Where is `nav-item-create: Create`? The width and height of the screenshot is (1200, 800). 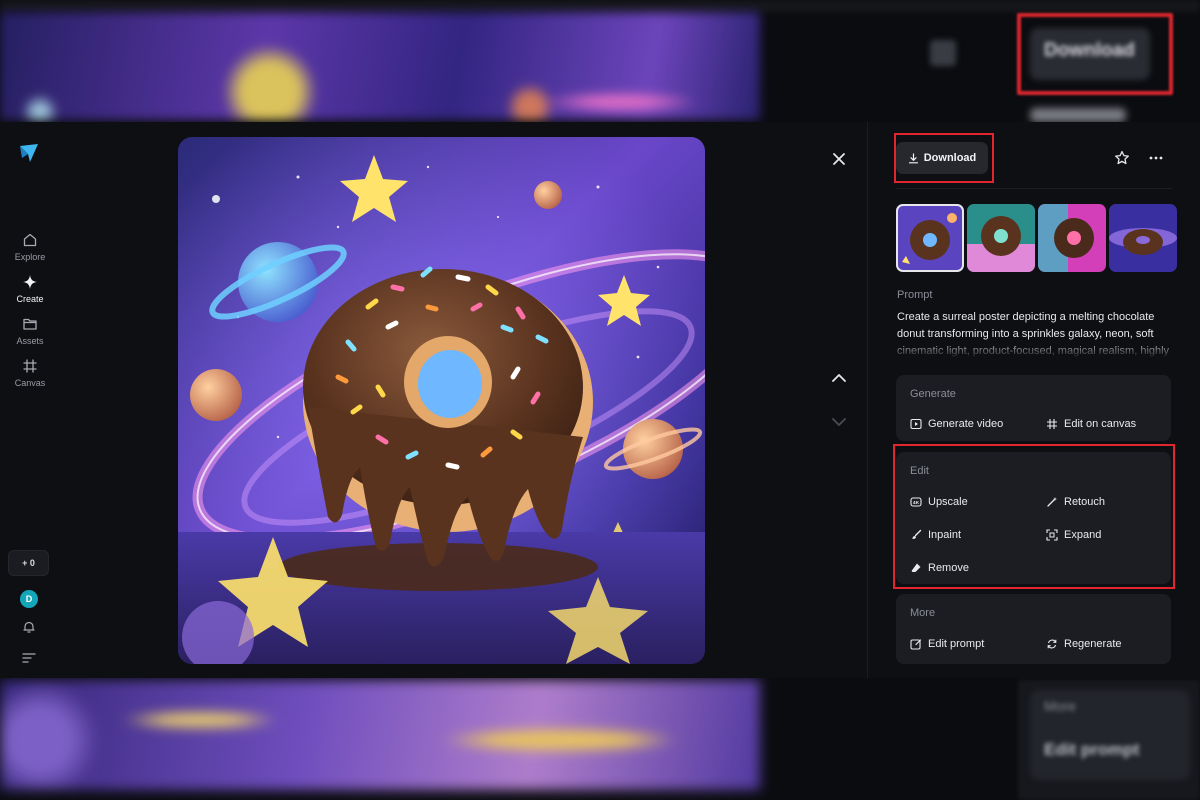
nav-item-create: Create is located at coordinates (30, 289).